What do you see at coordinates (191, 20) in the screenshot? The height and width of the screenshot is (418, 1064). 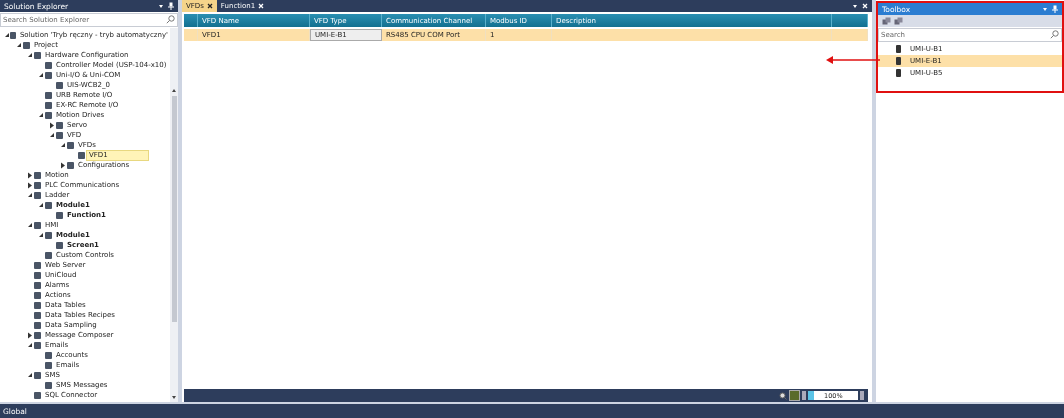 I see `row-header-corner` at bounding box center [191, 20].